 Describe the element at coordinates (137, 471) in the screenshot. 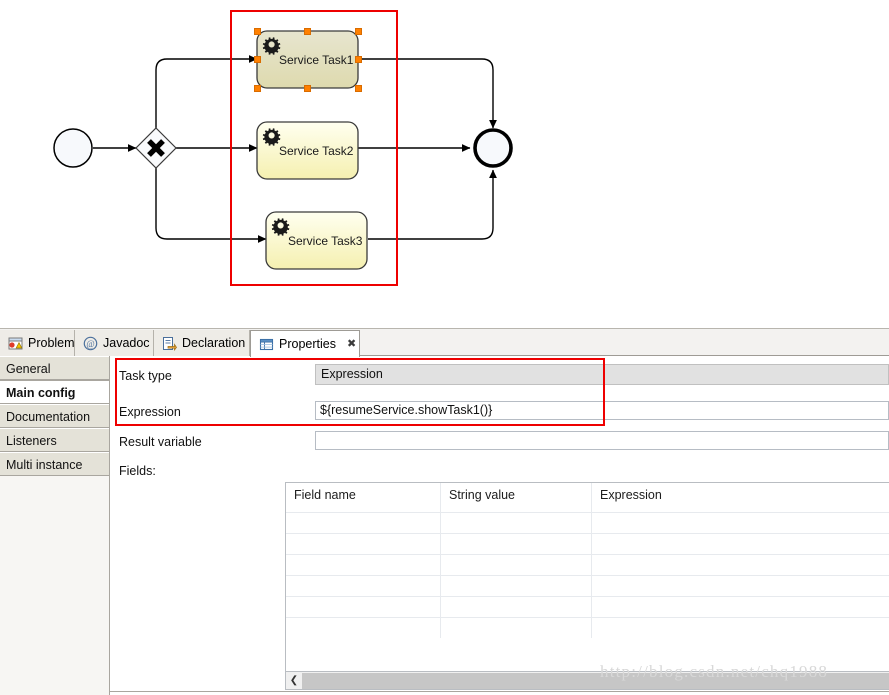

I see `fields-label: Fields:` at that location.